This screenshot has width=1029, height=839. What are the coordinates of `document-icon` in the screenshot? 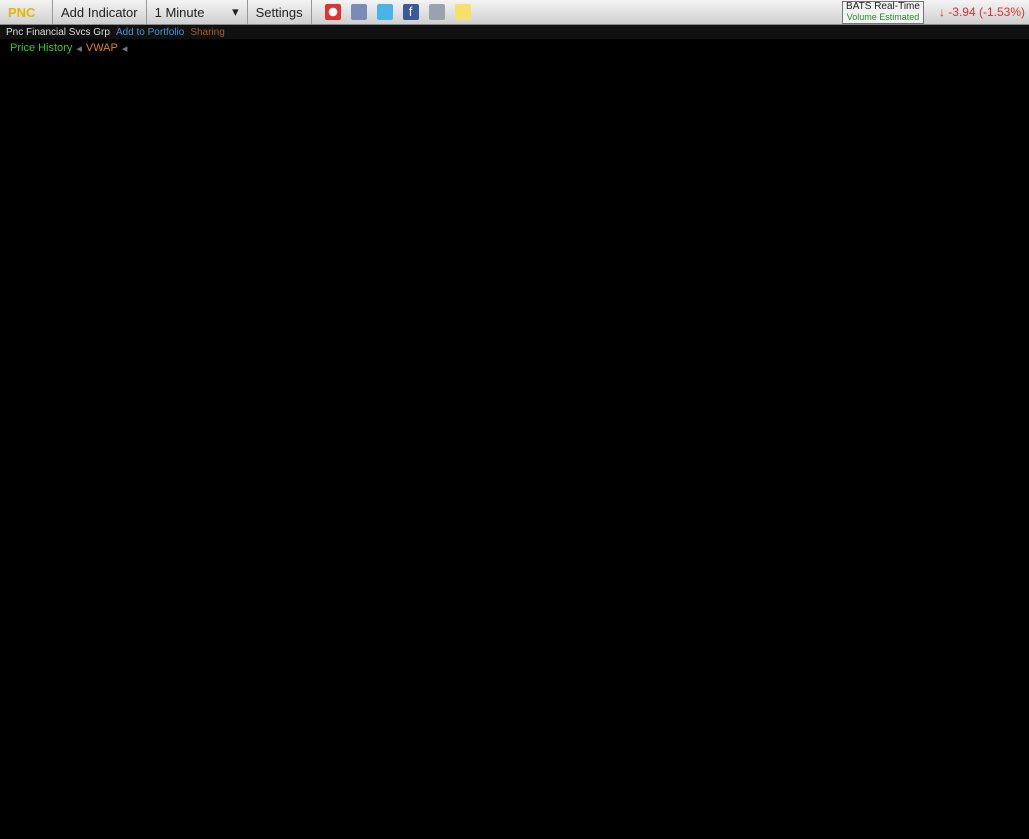 It's located at (358, 12).